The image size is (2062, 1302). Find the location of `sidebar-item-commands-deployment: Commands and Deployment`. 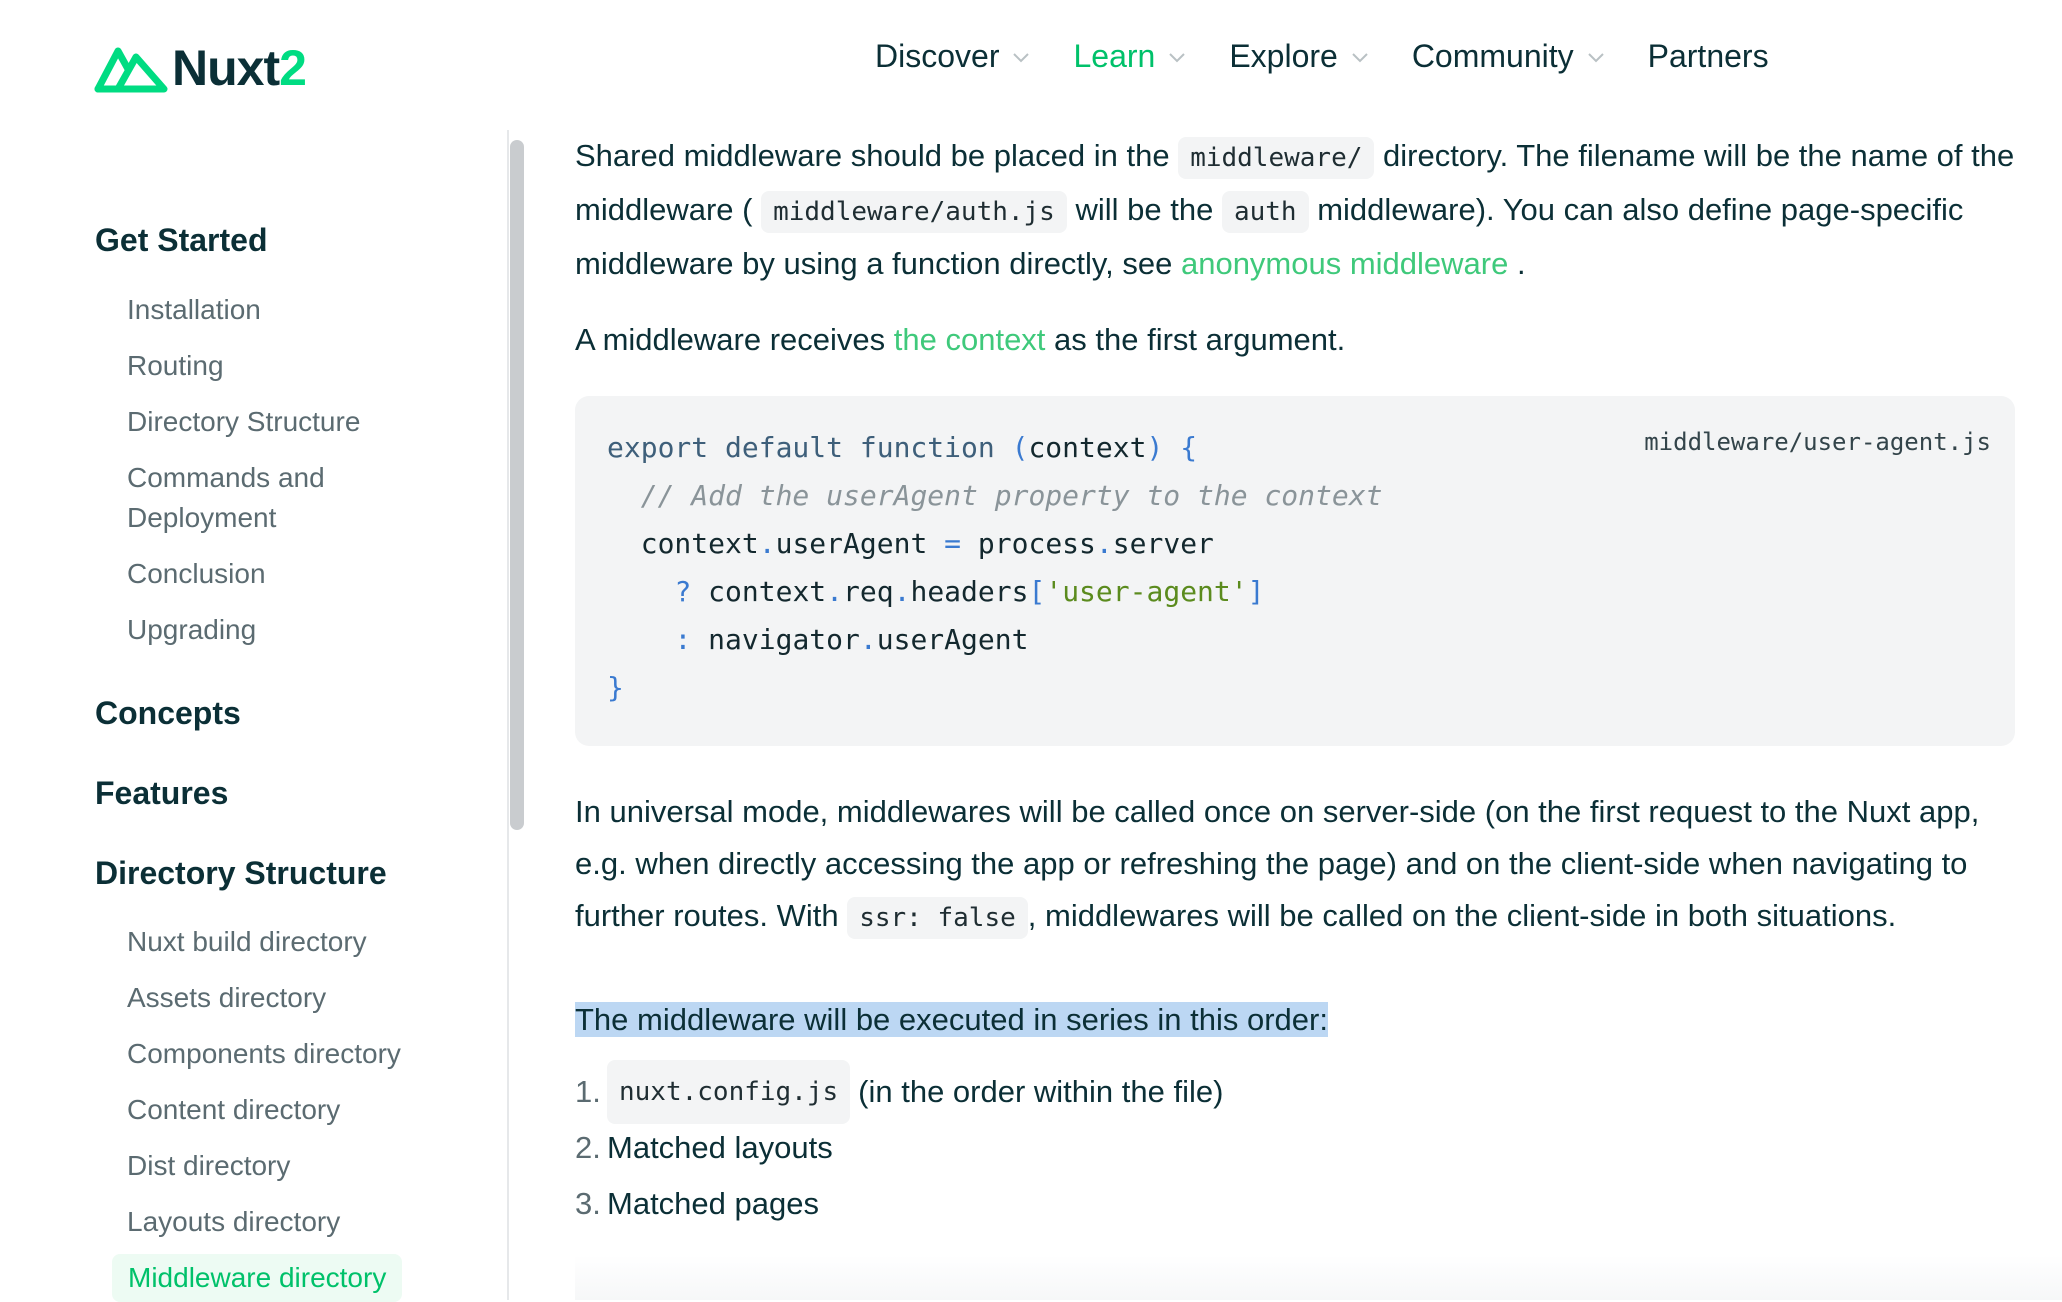

sidebar-item-commands-deployment: Commands and Deployment is located at coordinates (257, 498).